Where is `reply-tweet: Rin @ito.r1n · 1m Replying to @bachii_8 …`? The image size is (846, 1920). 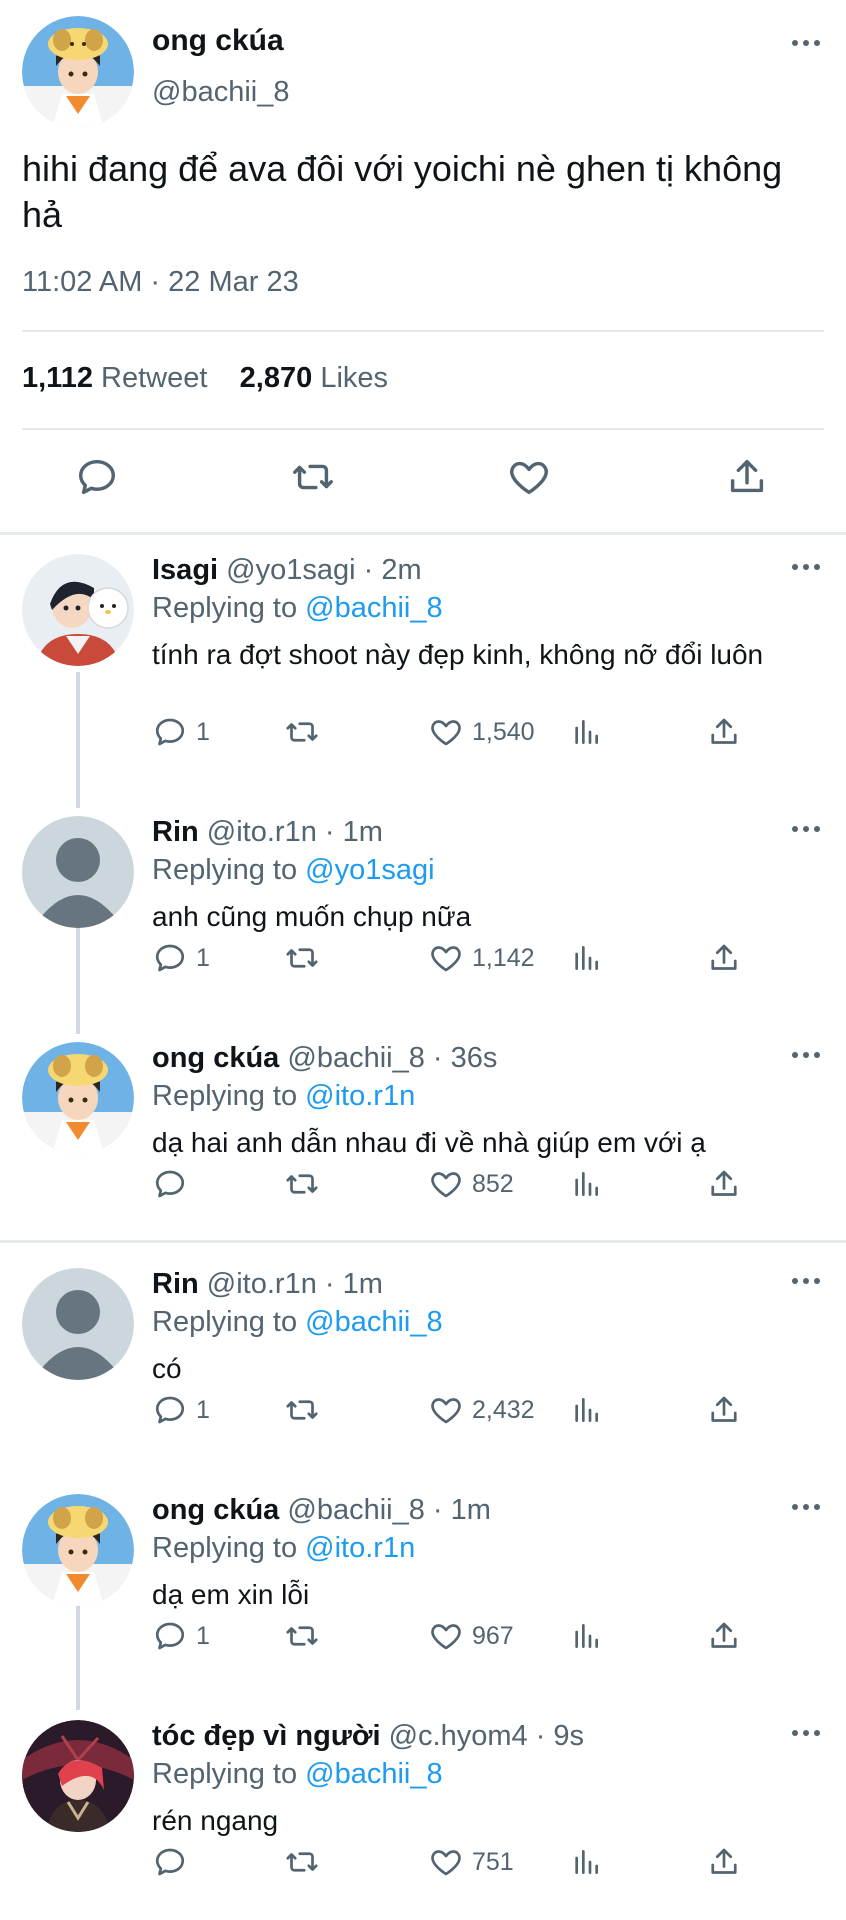 reply-tweet: Rin @ito.r1n · 1m Replying to @bachii_8 … is located at coordinates (423, 1359).